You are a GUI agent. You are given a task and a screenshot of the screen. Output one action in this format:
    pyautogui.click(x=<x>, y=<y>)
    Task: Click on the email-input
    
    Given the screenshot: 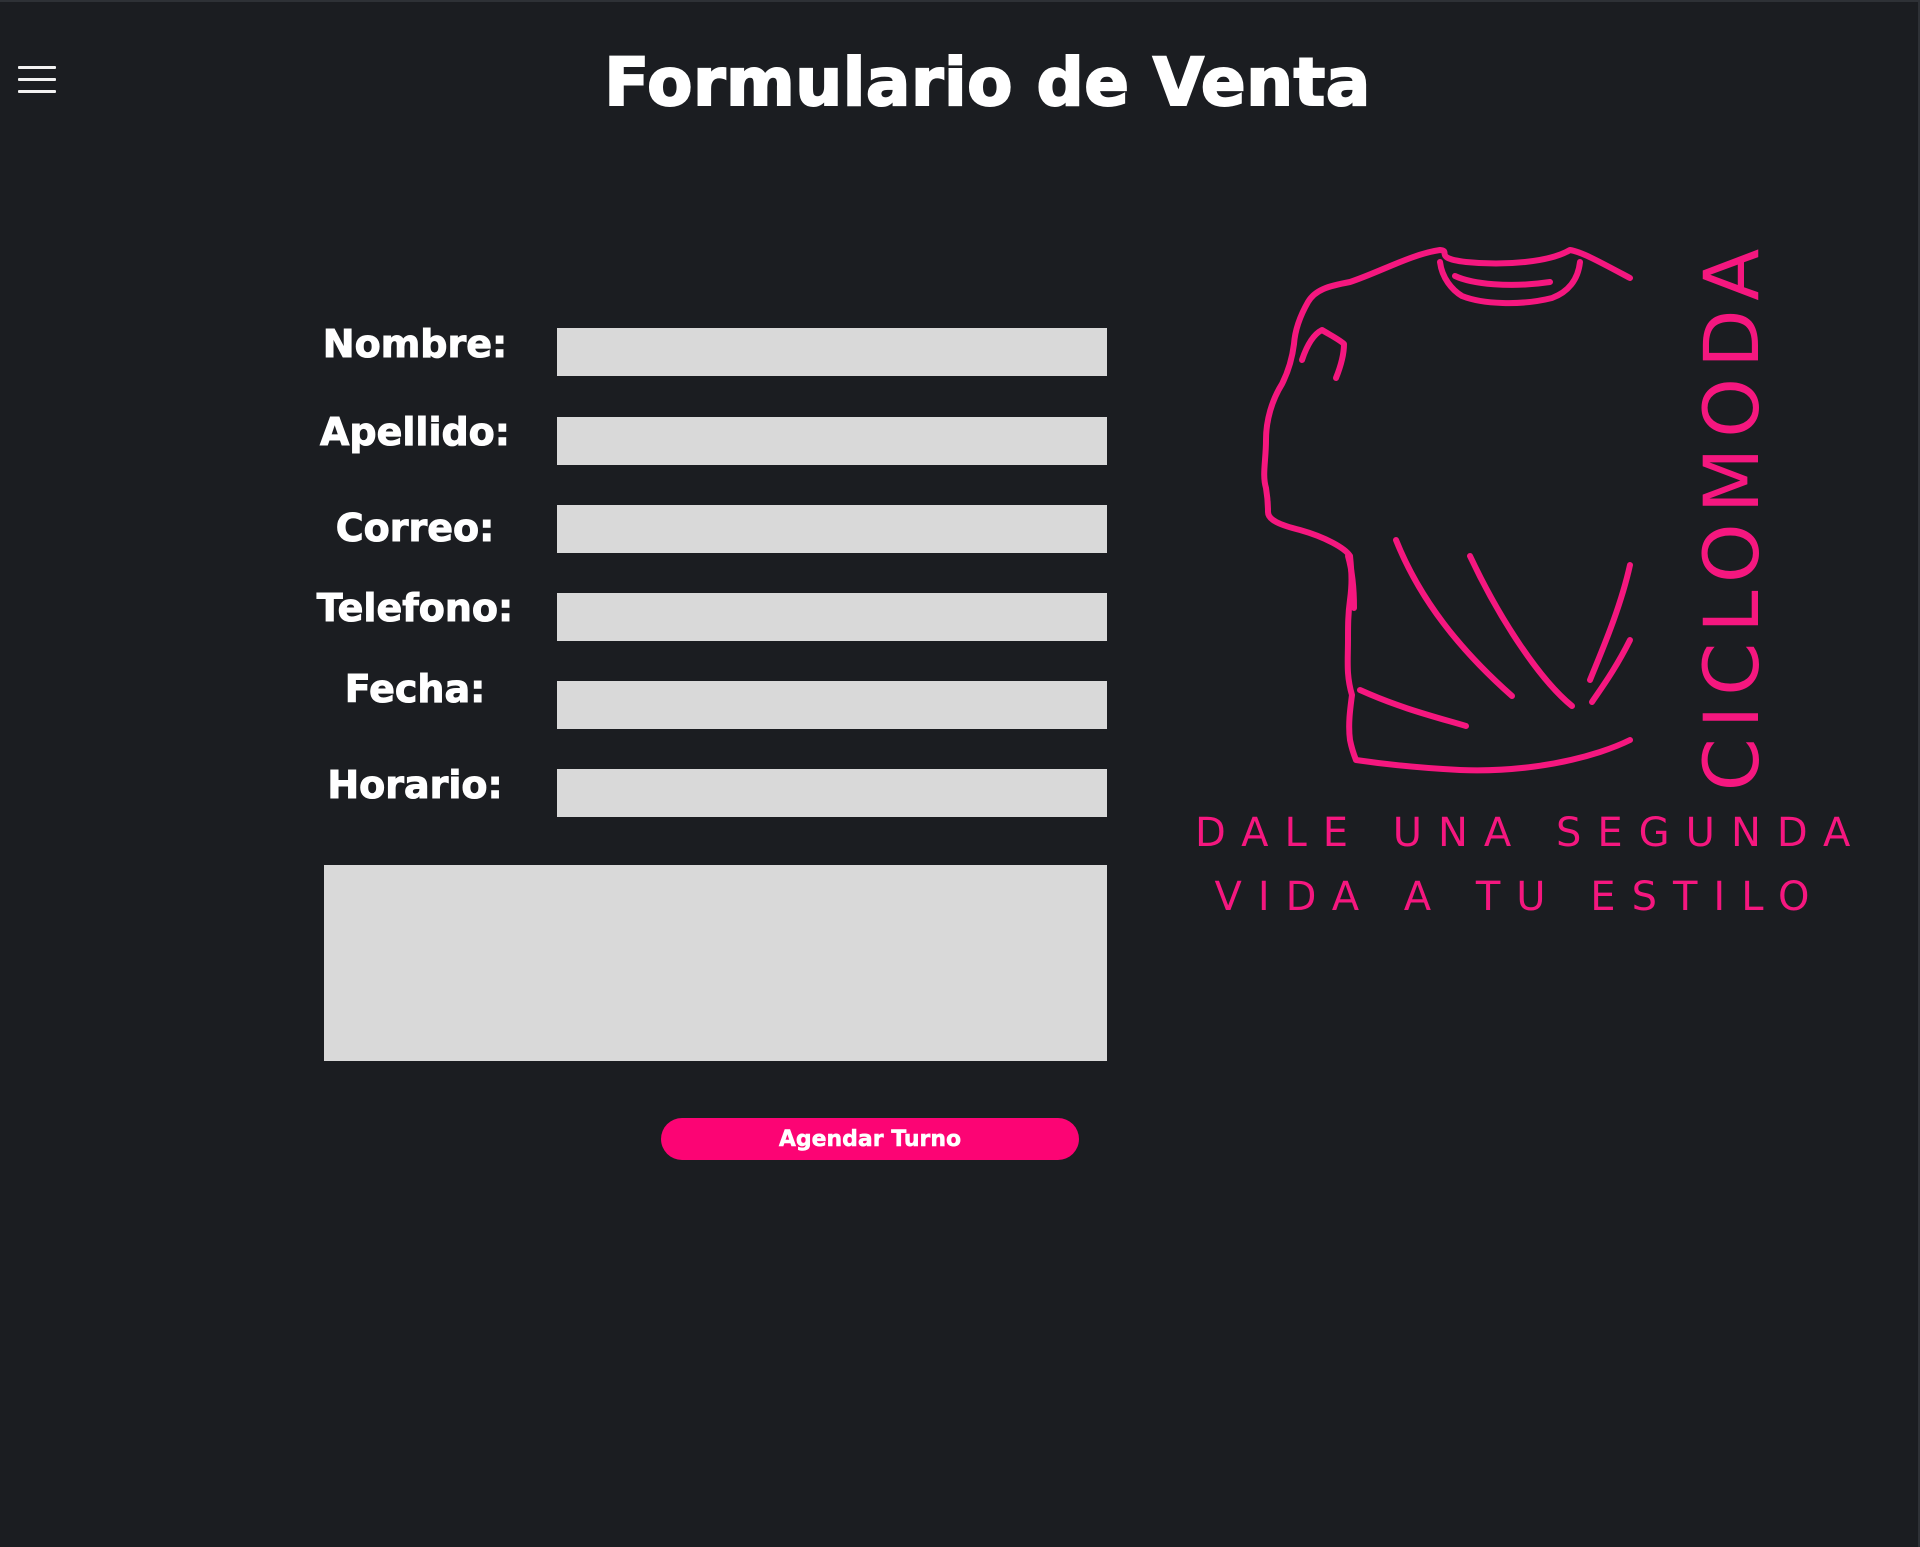 What is the action you would take?
    pyautogui.click(x=832, y=529)
    